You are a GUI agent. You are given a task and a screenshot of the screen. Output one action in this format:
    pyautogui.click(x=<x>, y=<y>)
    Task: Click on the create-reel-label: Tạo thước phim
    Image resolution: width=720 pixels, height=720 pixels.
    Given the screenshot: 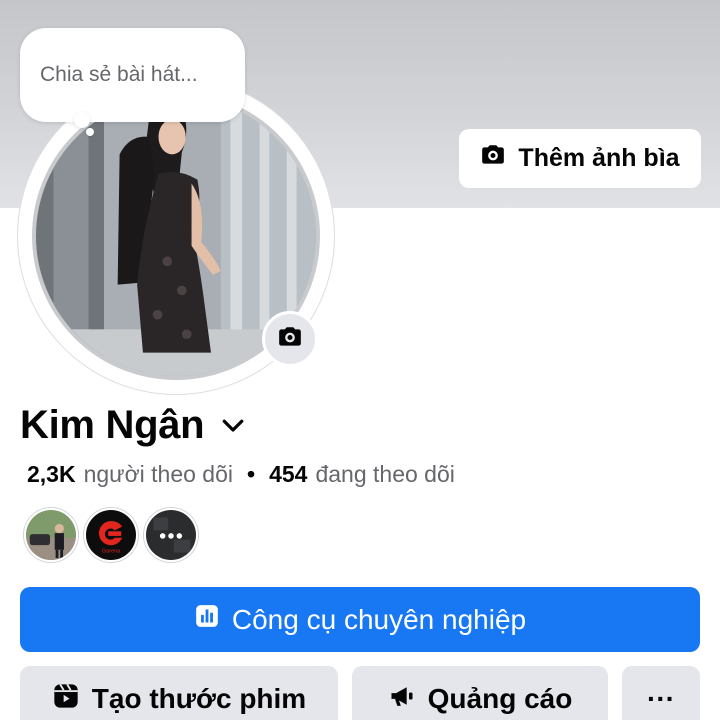 What is the action you would take?
    pyautogui.click(x=199, y=698)
    